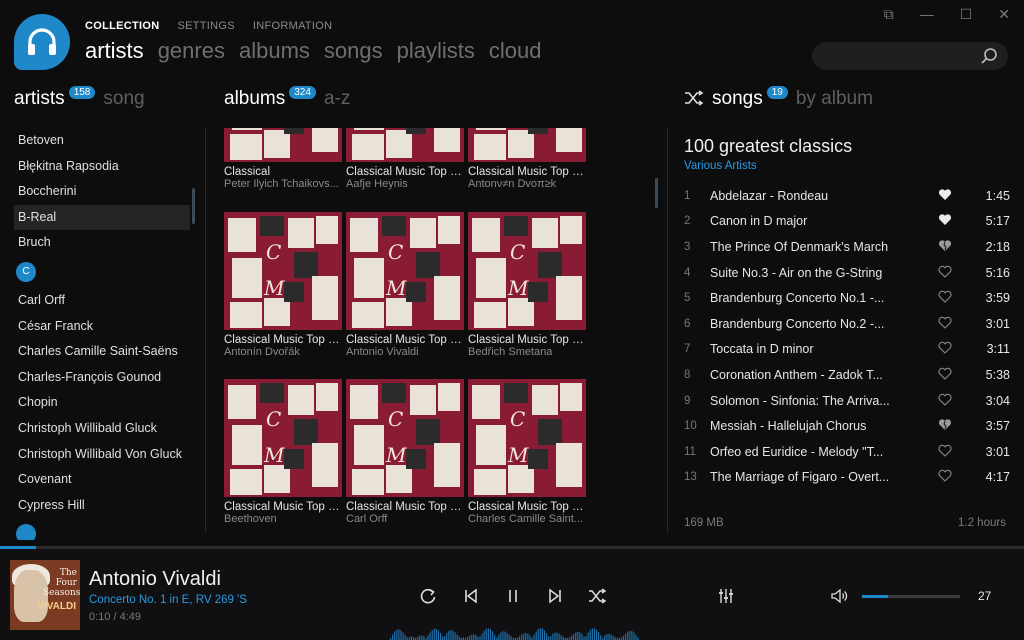  Describe the element at coordinates (847, 350) in the screenshot. I see `song-row: 7 Toccata in D minor 3:11` at that location.